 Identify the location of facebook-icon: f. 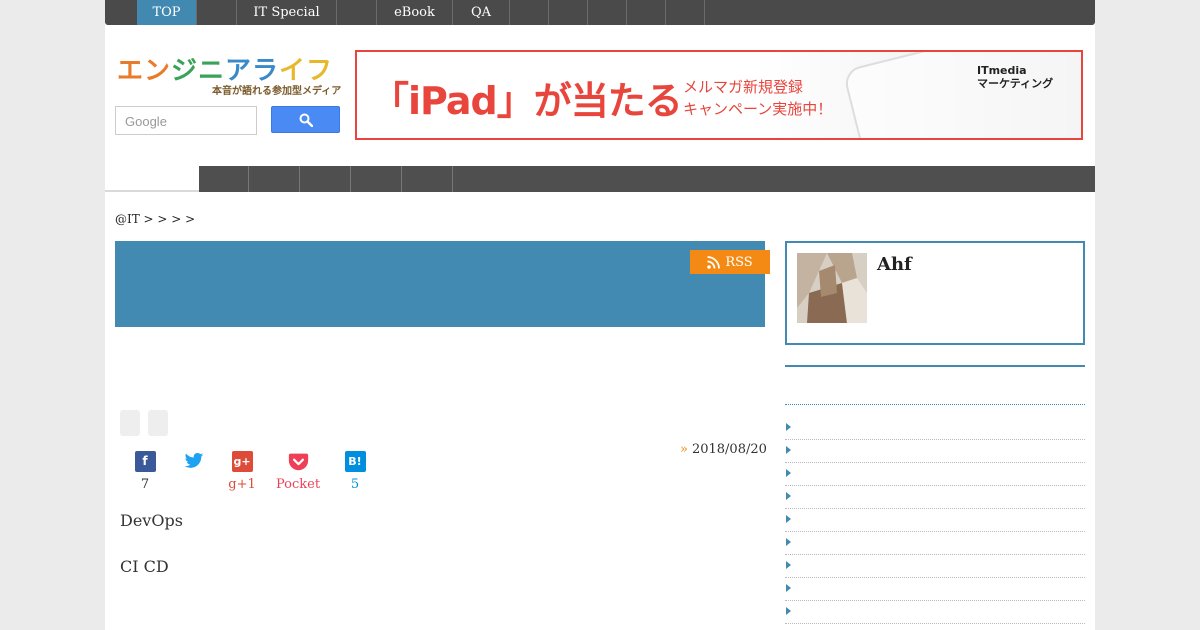
(145, 461).